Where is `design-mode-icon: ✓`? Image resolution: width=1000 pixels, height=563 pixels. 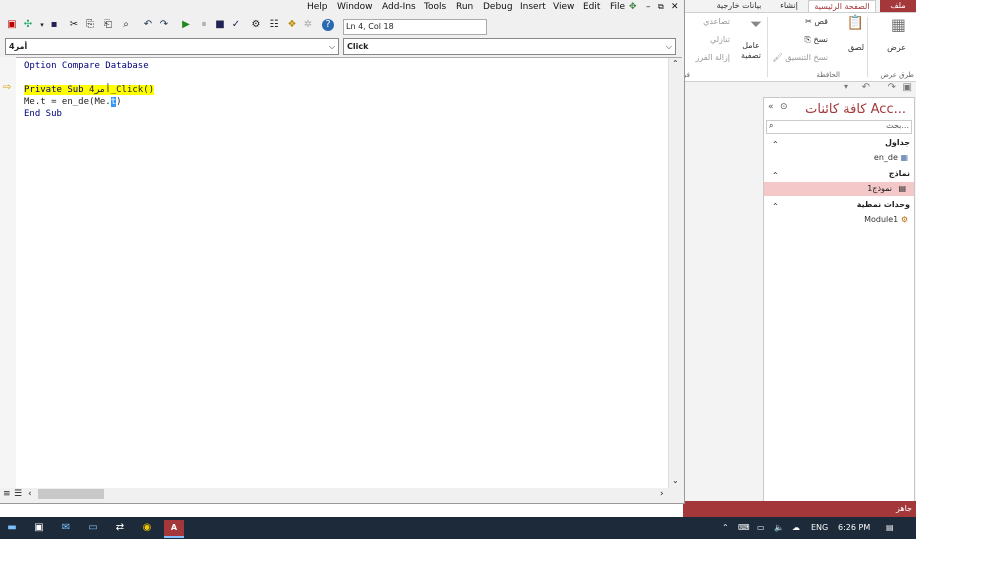
design-mode-icon: ✓ is located at coordinates (236, 25).